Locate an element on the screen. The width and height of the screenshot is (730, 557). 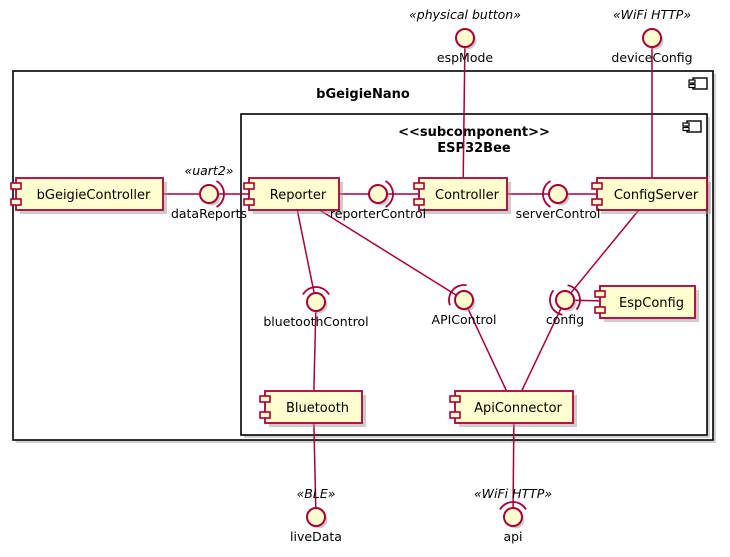
component-bgeigiecontroller: bGeigieController is located at coordinates (88, 195).